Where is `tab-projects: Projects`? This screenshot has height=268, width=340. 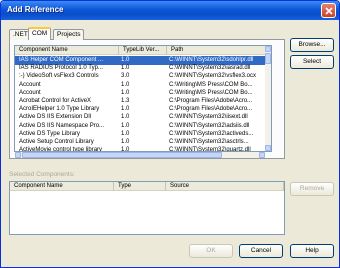 tab-projects: Projects is located at coordinates (69, 34).